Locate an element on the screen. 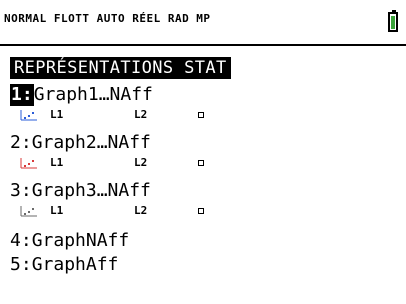 The image size is (406, 304). menu-item-label: Graph1…NAff is located at coordinates (93, 94).